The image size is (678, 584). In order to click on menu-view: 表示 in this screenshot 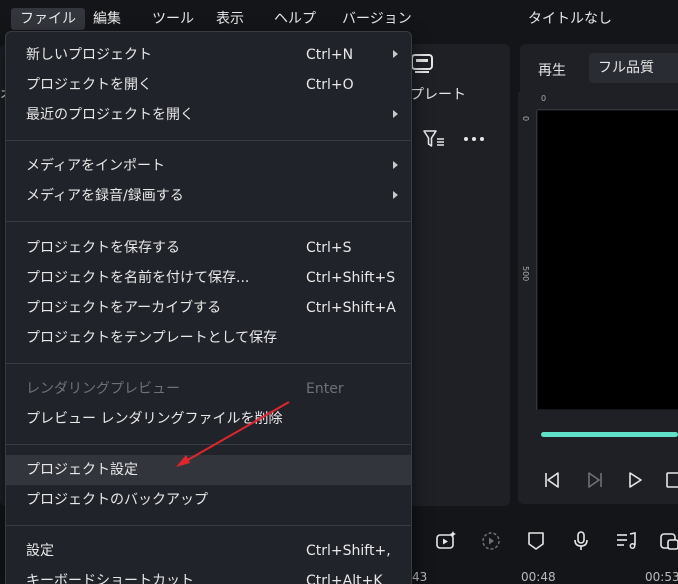, I will do `click(230, 19)`.